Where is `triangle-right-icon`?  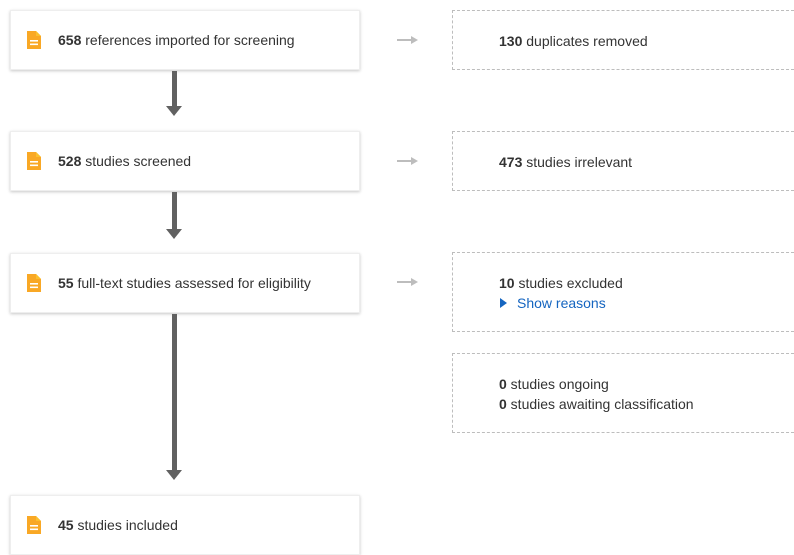 triangle-right-icon is located at coordinates (503, 303).